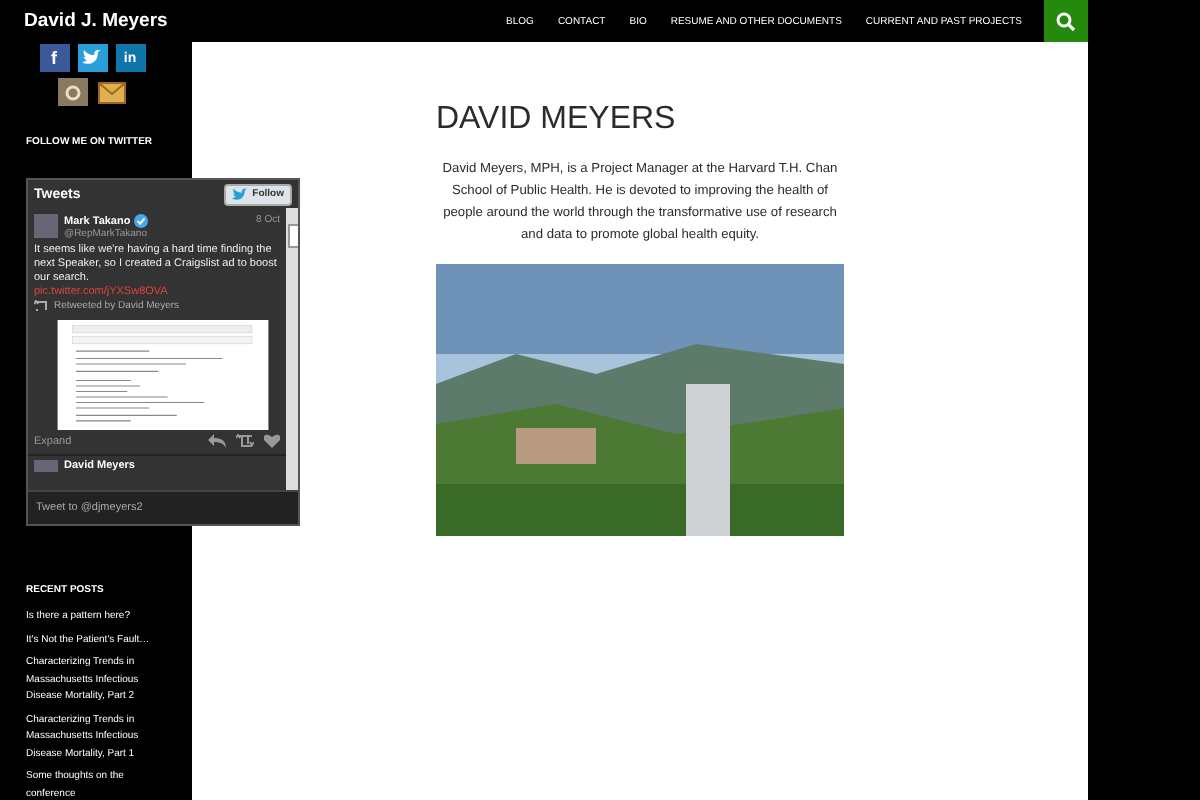  I want to click on site-title: David J. Meyers, so click(96, 21).